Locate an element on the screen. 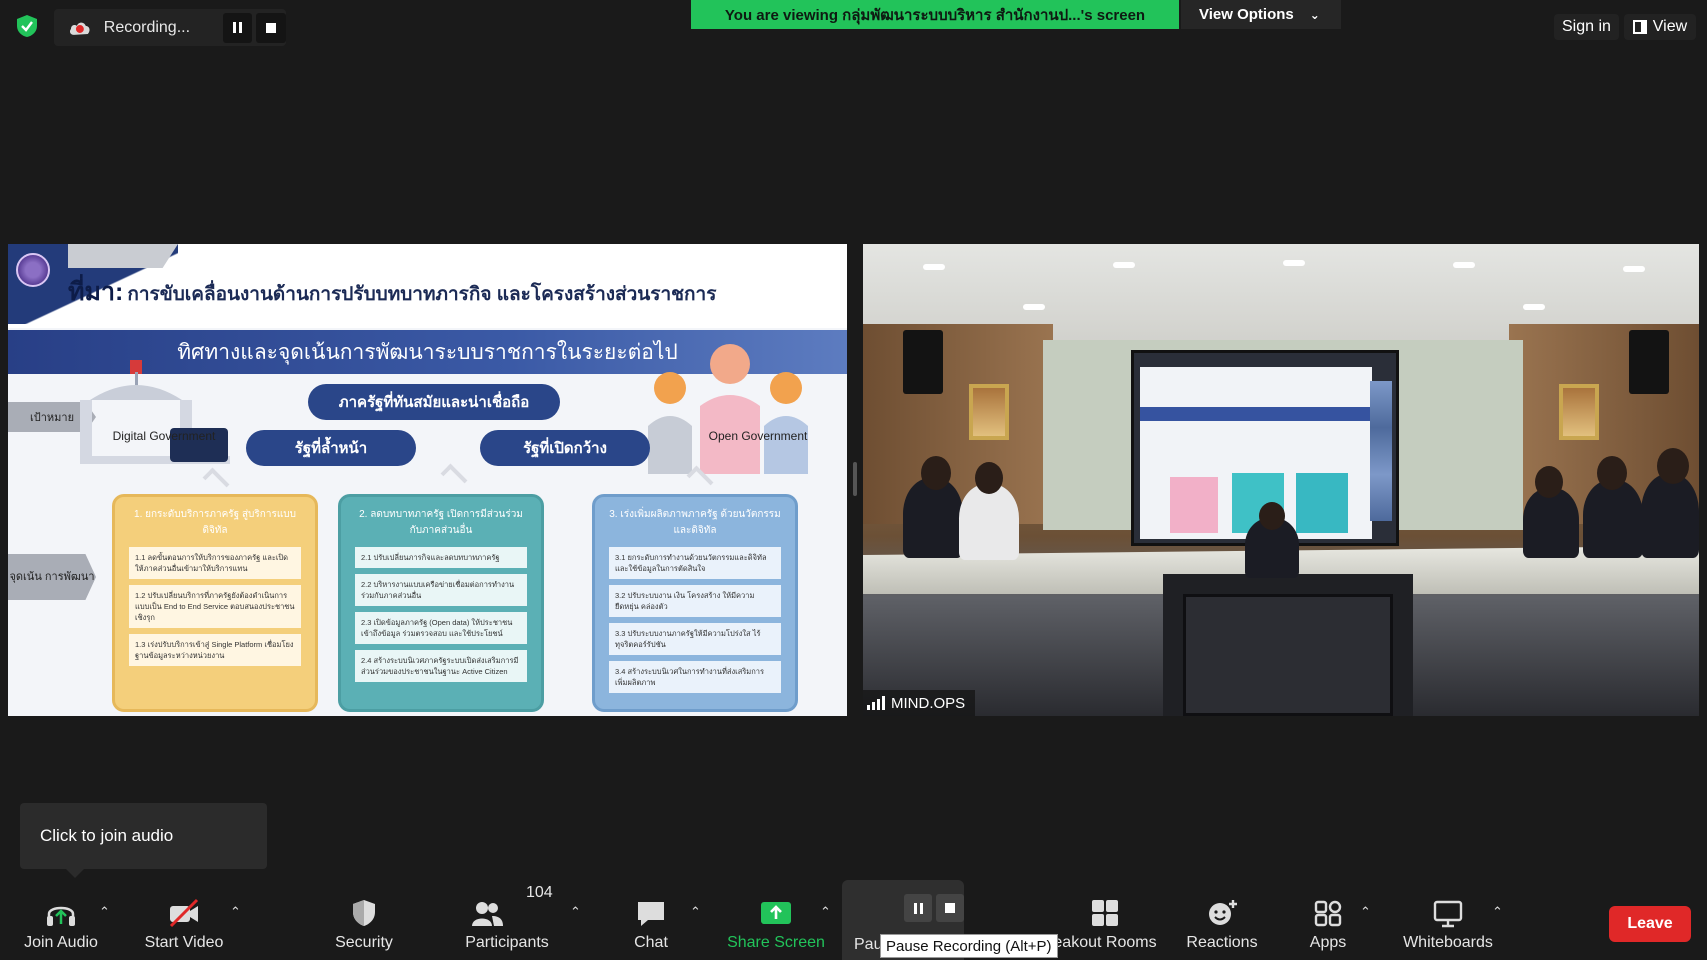  video-options-caret: ⌃ is located at coordinates (235, 912).